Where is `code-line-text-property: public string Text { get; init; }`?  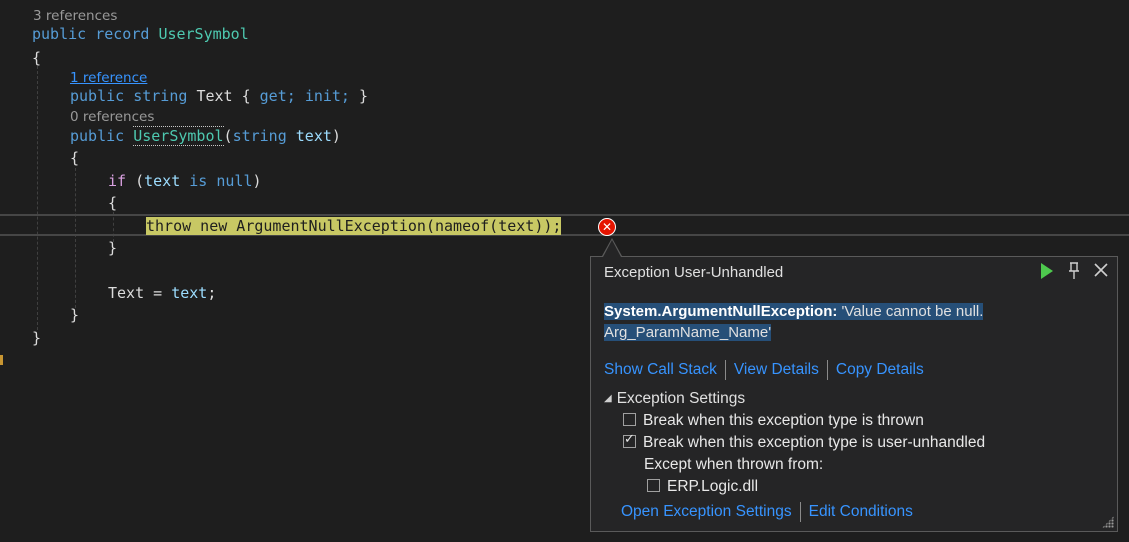
code-line-text-property: public string Text { get; init; } is located at coordinates (219, 96).